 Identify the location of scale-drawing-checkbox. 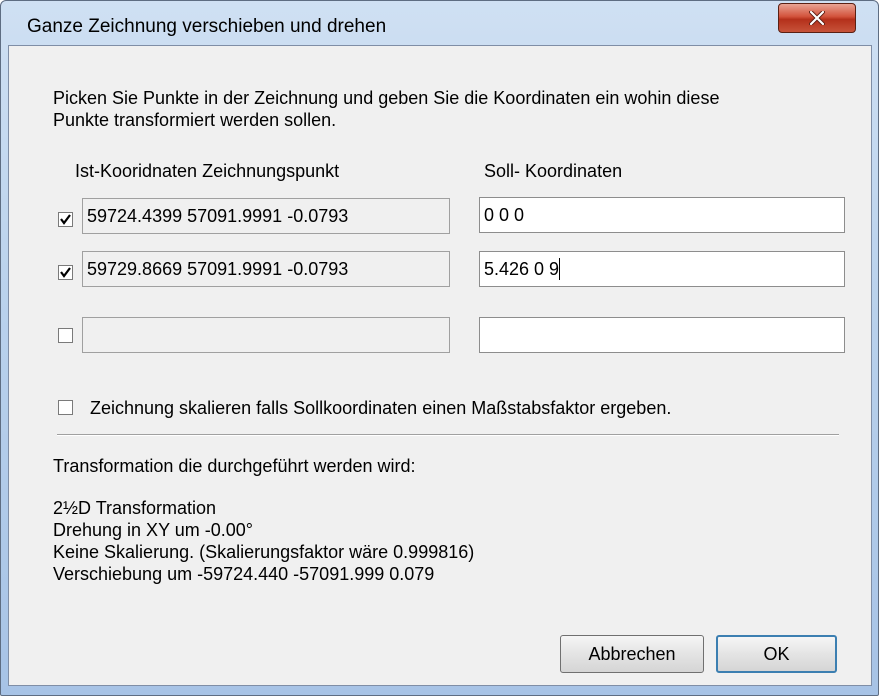
(65, 407).